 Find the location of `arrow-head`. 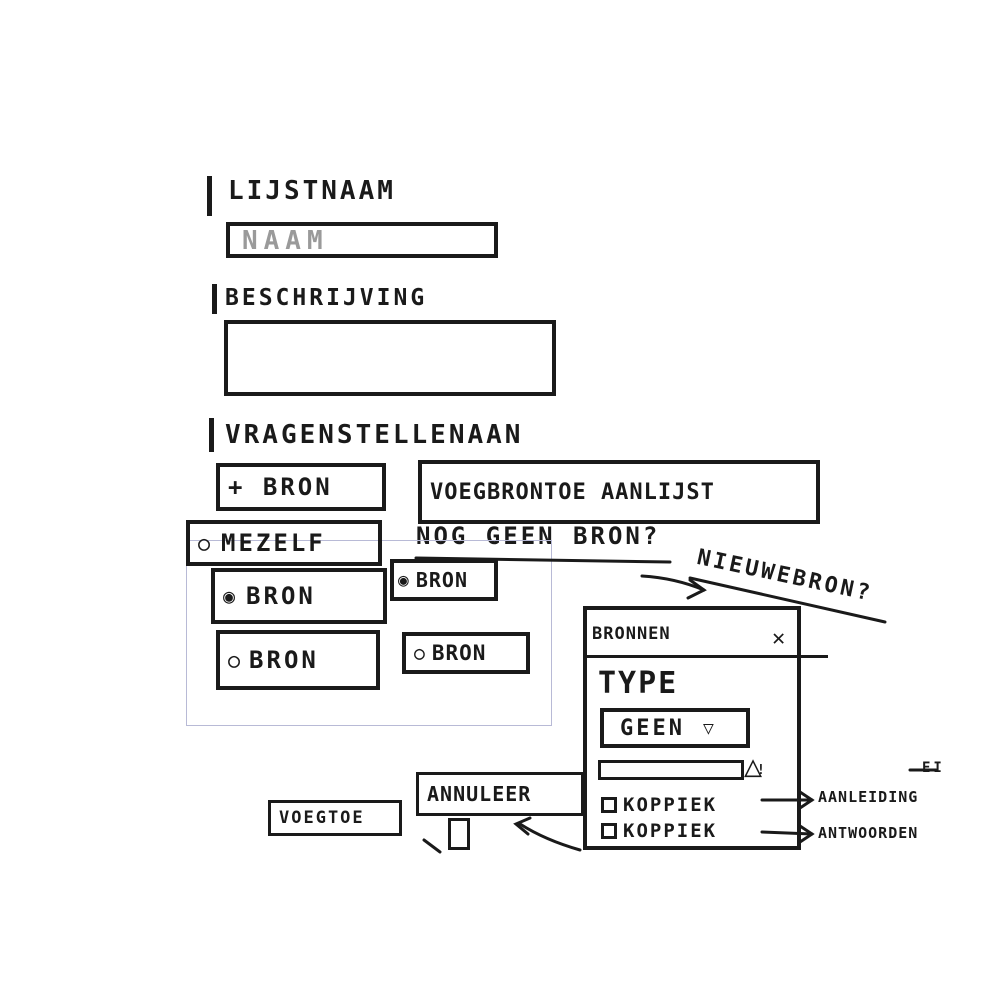

arrow-head is located at coordinates (696, 589).